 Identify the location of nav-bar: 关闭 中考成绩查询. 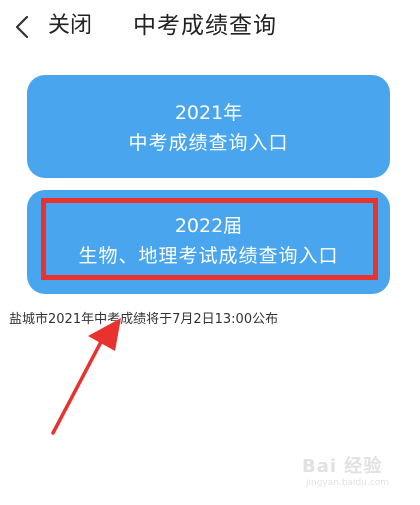
(210, 26).